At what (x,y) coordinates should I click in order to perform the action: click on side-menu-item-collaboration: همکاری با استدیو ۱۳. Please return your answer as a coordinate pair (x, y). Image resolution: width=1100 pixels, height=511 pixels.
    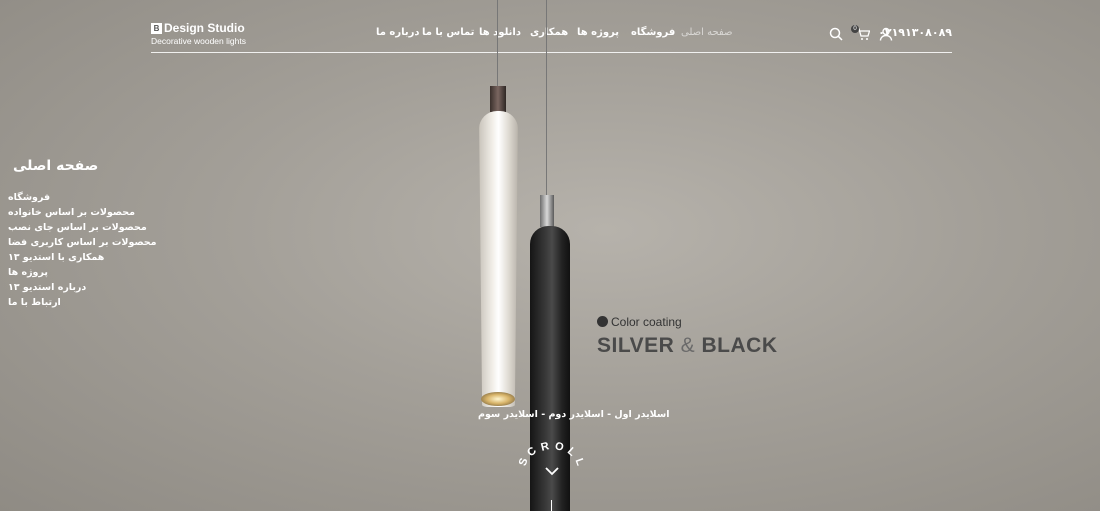
    Looking at the image, I should click on (82, 257).